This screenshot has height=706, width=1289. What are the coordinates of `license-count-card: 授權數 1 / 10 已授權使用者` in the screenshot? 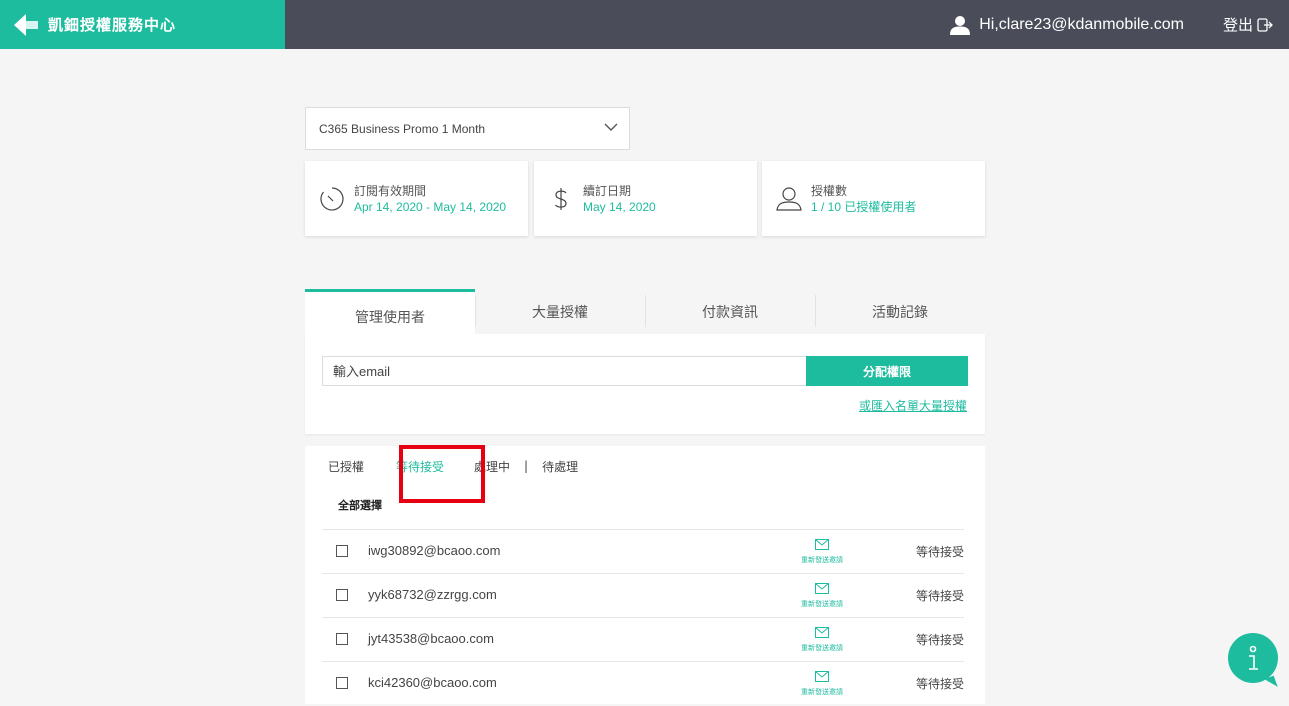 It's located at (873, 198).